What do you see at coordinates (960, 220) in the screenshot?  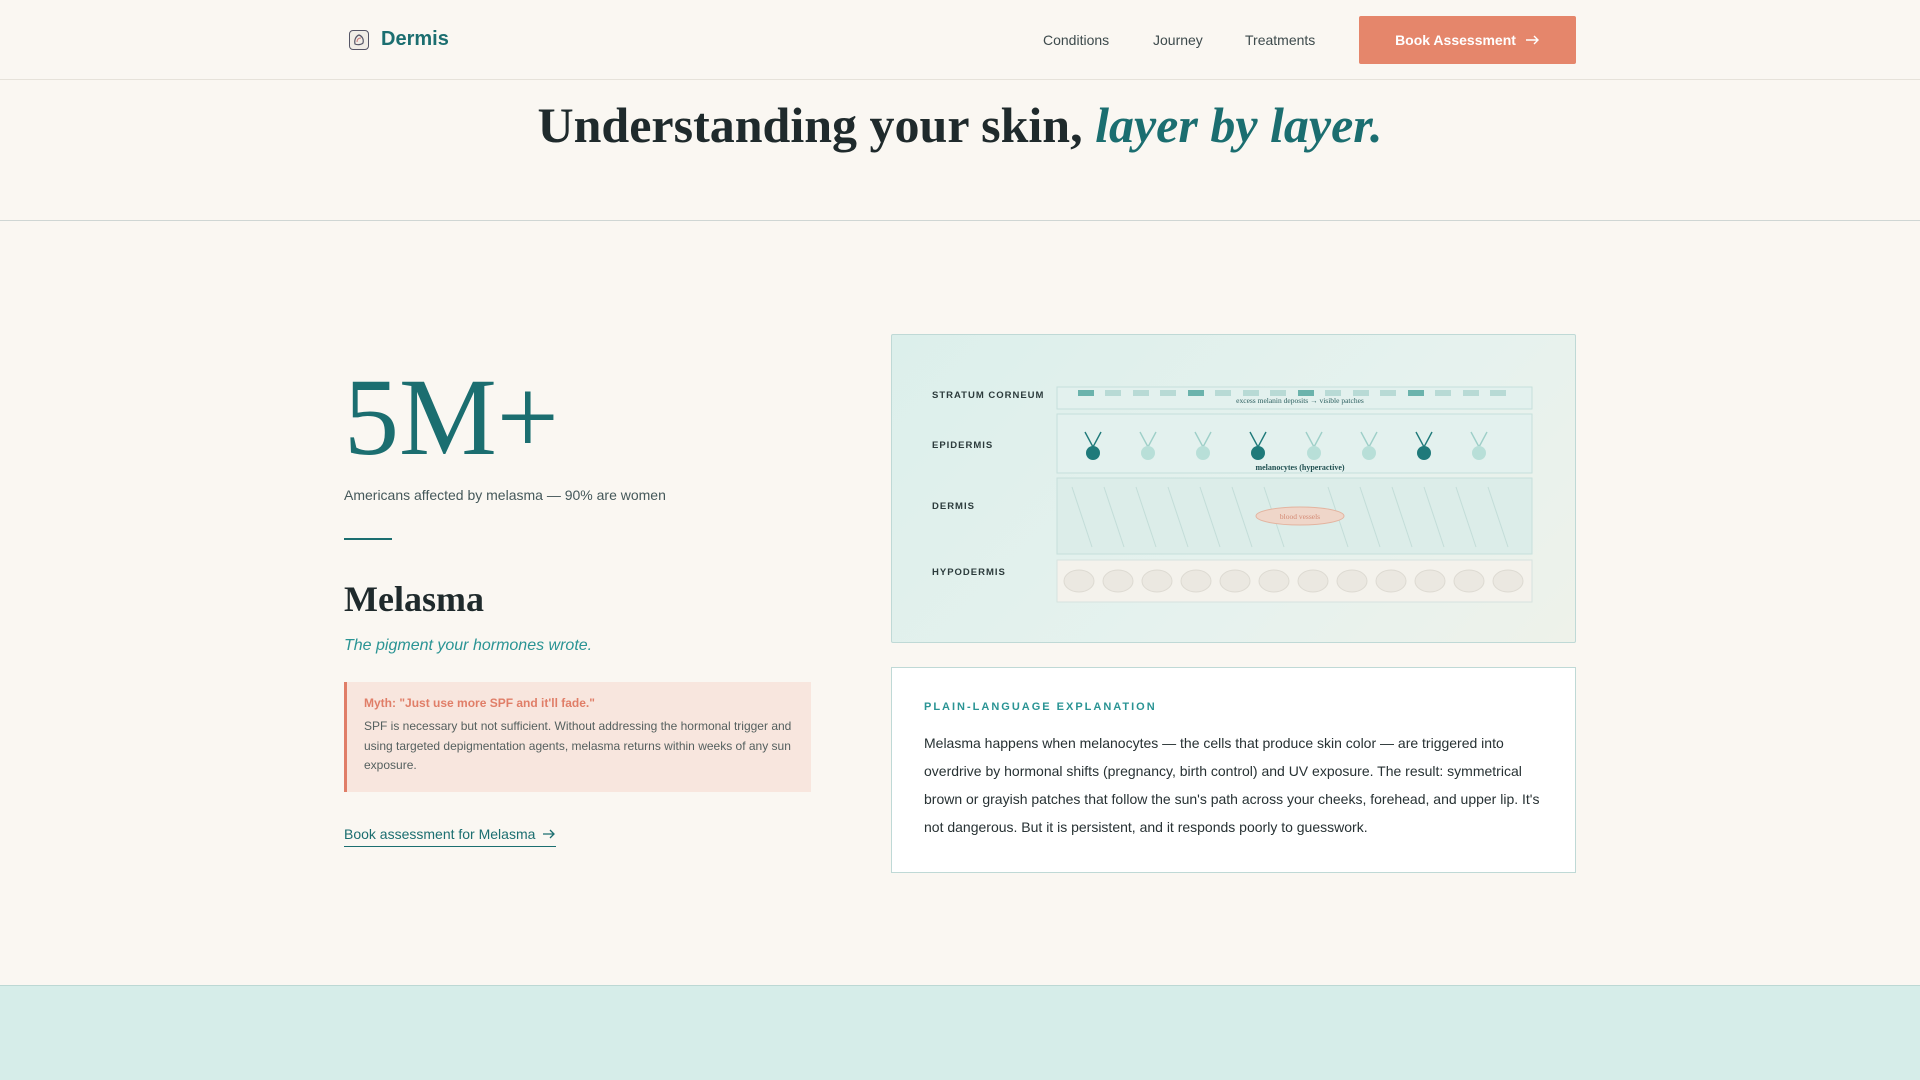 I see `section-divider` at bounding box center [960, 220].